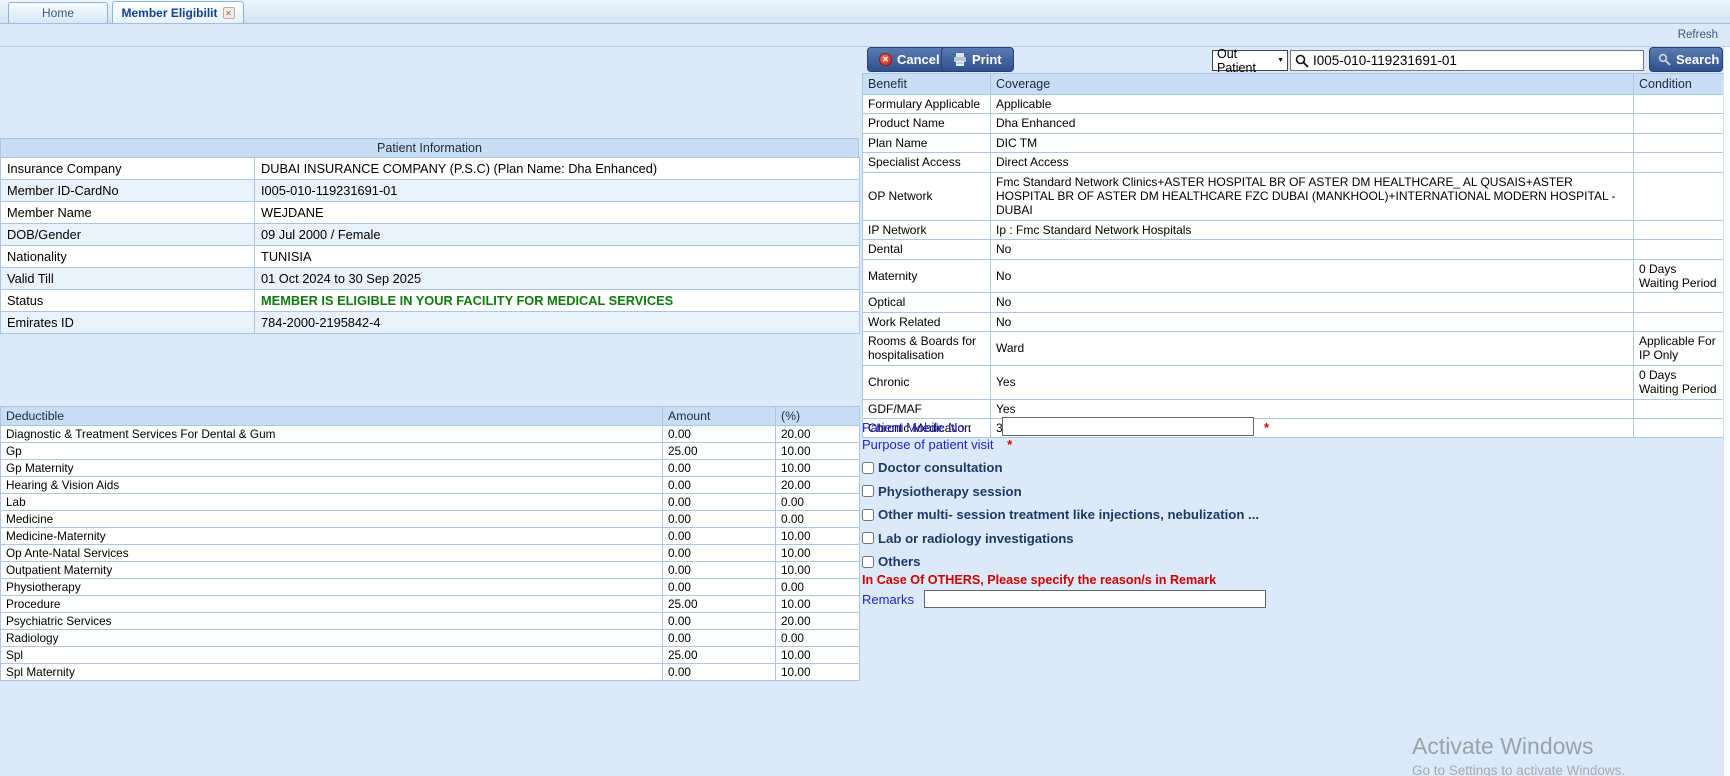 This screenshot has width=1730, height=776. I want to click on benefit-row-coverage: Dha Enhanced, so click(1312, 123).